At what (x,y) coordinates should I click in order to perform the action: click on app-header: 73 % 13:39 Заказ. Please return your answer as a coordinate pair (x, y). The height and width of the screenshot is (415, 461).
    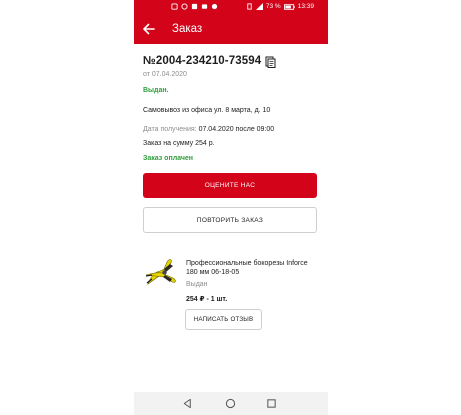
    Looking at the image, I should click on (231, 22).